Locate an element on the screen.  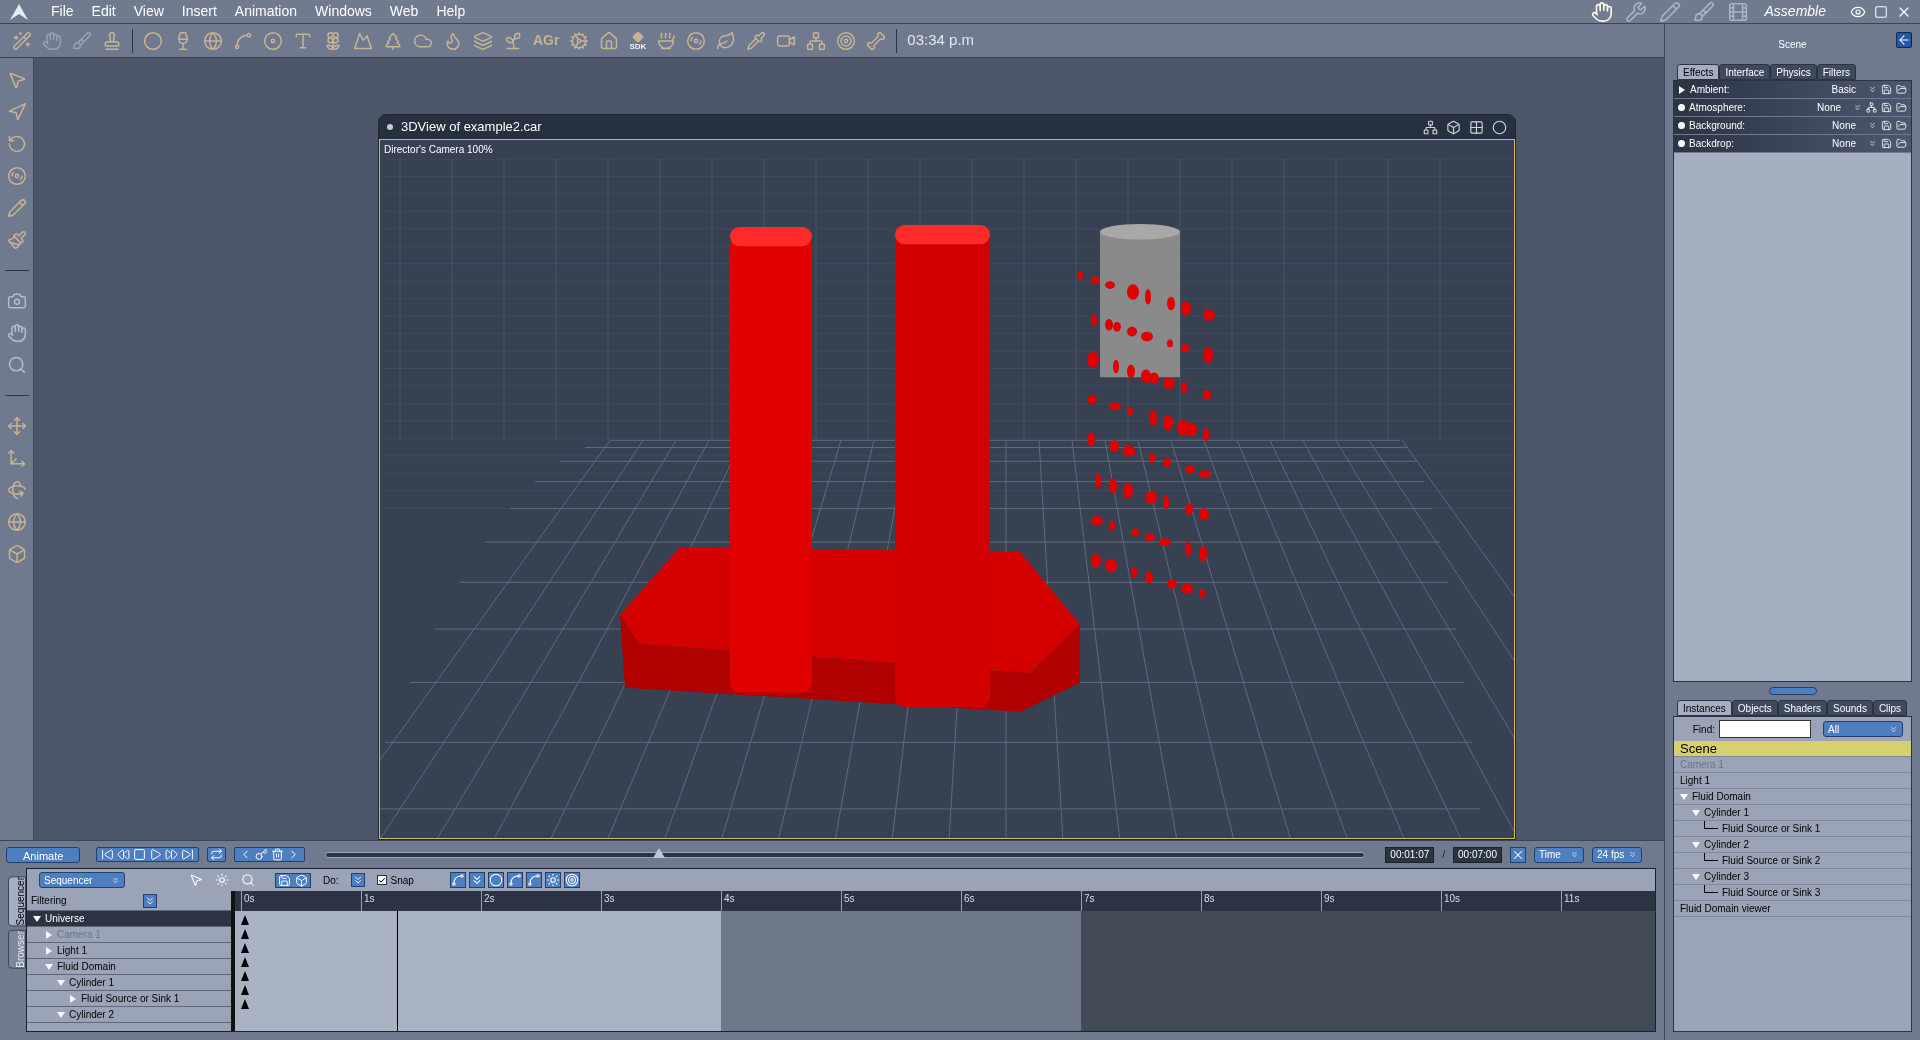
navigate-icon is located at coordinates (16, 112).